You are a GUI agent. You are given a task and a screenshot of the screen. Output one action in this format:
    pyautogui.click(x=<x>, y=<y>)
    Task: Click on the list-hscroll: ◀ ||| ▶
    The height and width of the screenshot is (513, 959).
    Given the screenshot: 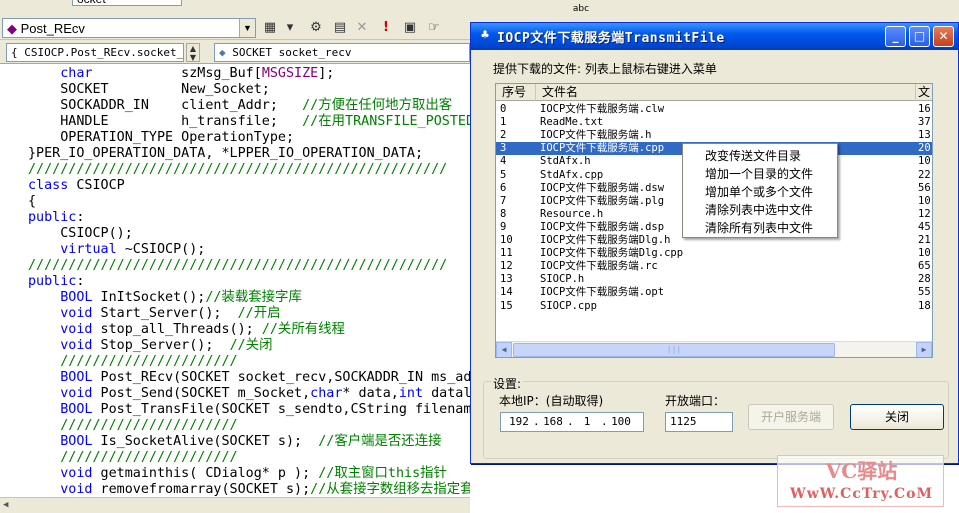 What is the action you would take?
    pyautogui.click(x=714, y=349)
    